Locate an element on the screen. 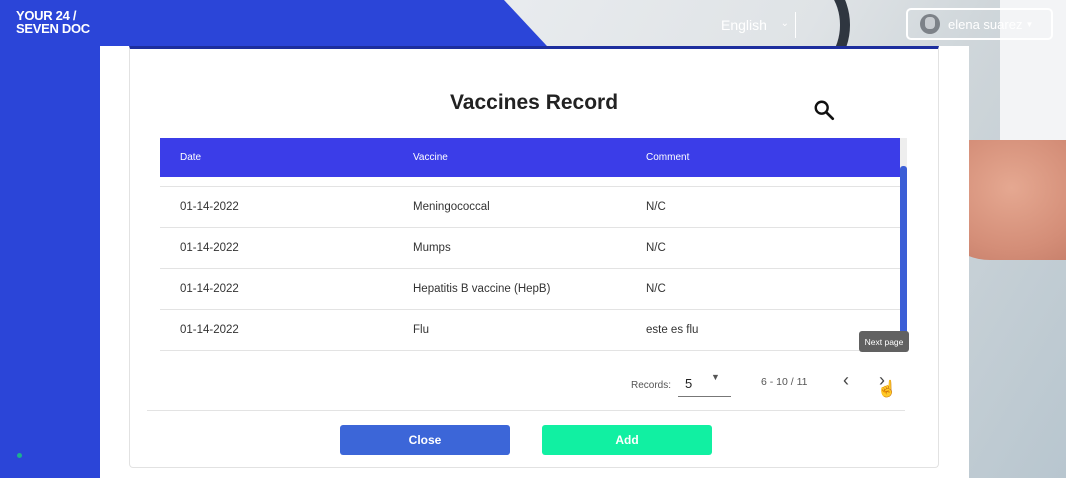 This screenshot has width=1066, height=478. search-icon is located at coordinates (824, 110).